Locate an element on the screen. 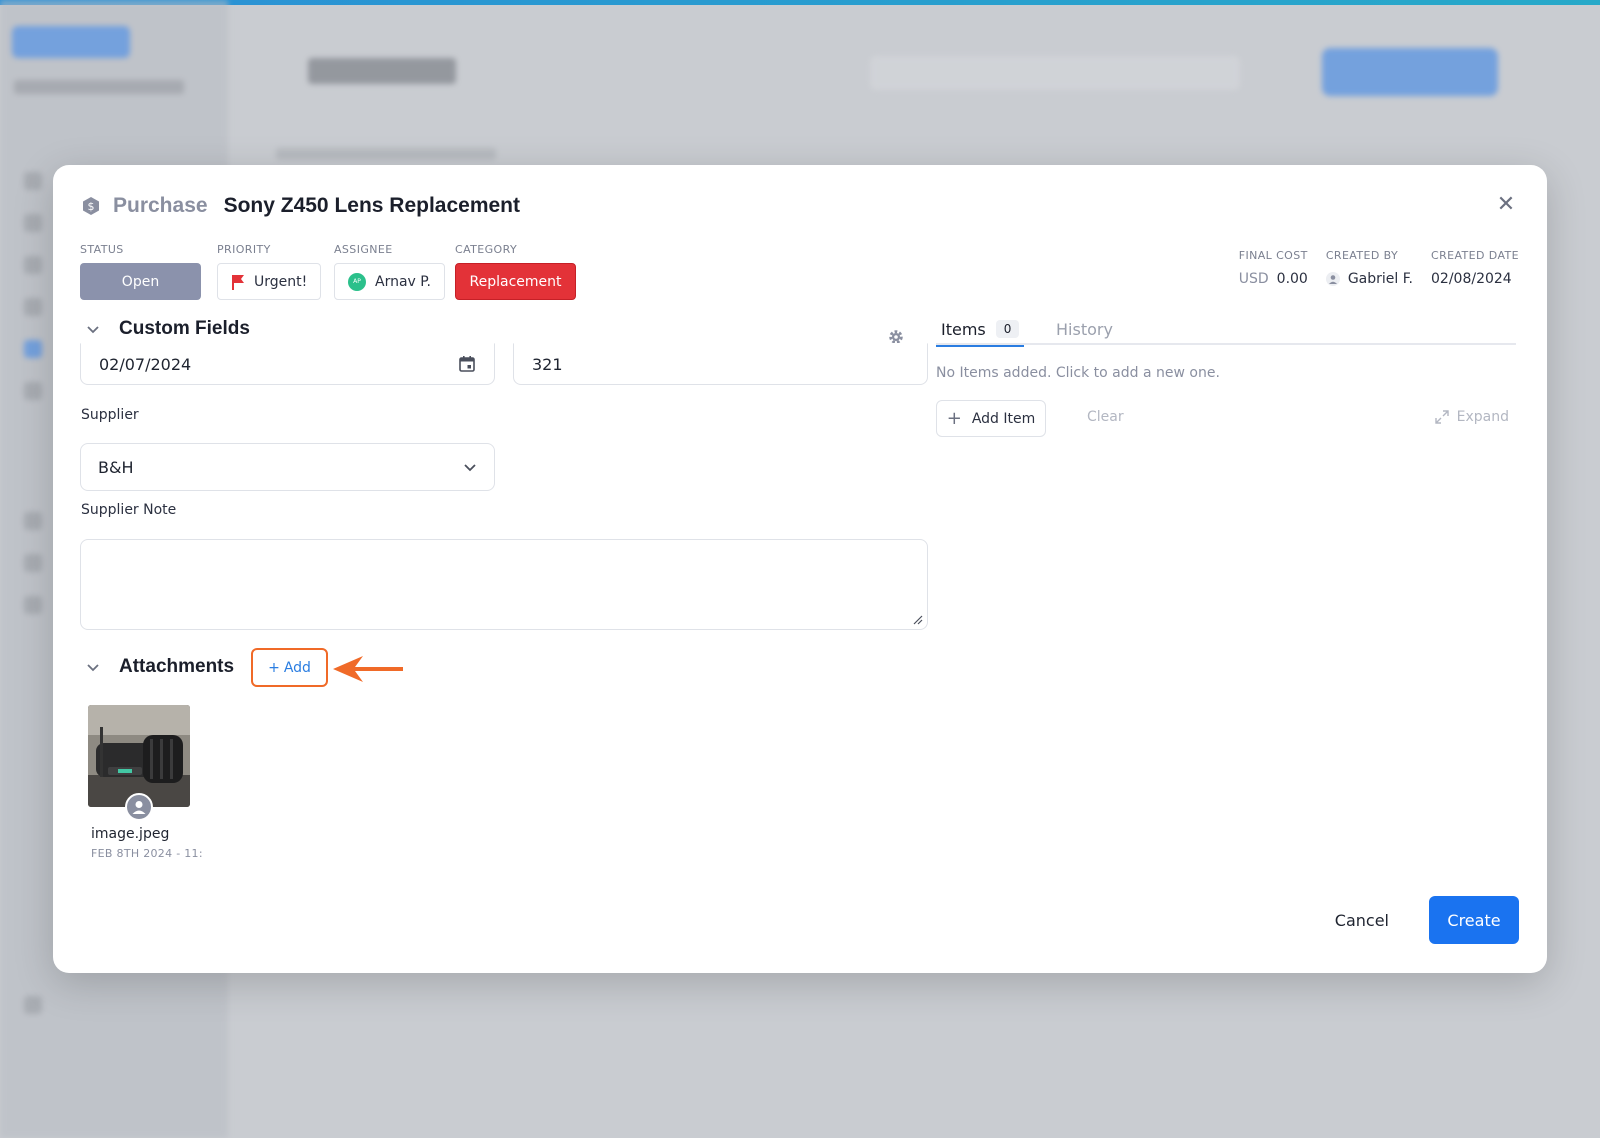 The image size is (1600, 1138). expand-icon is located at coordinates (1441, 417).